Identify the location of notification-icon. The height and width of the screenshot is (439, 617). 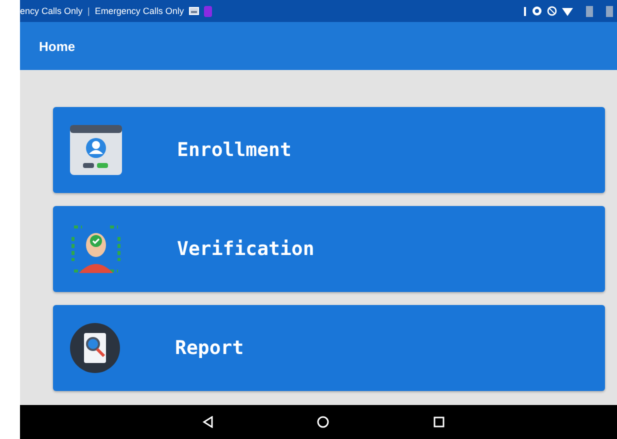
(208, 11).